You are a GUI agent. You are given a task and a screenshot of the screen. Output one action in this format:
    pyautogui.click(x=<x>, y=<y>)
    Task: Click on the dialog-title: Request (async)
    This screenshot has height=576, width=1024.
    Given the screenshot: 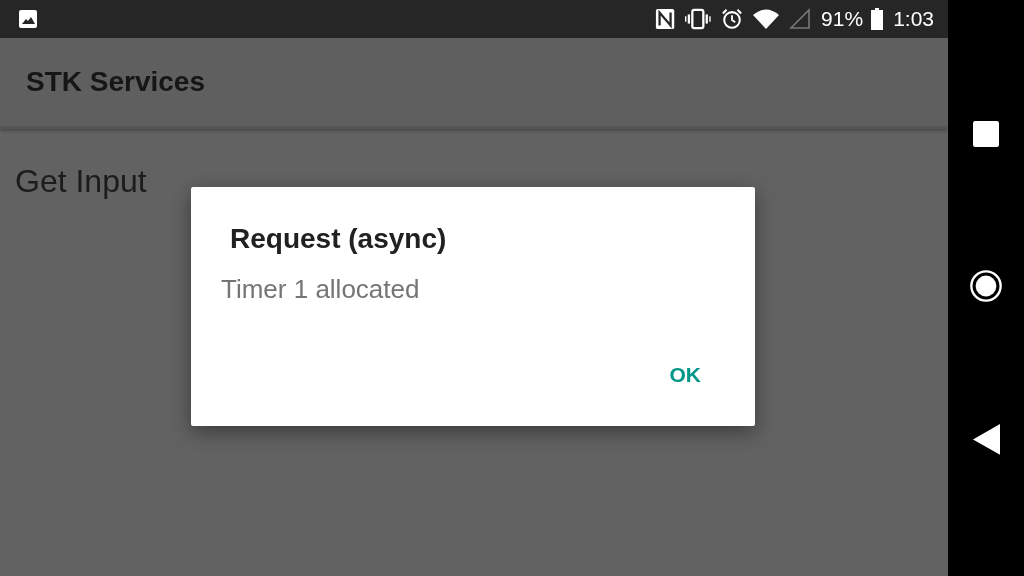 What is the action you would take?
    pyautogui.click(x=339, y=239)
    